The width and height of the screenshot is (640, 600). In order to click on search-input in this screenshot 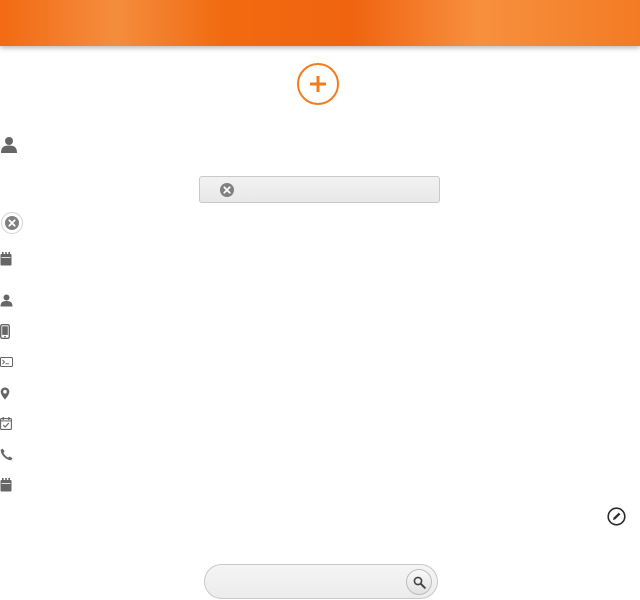, I will do `click(337, 190)`.